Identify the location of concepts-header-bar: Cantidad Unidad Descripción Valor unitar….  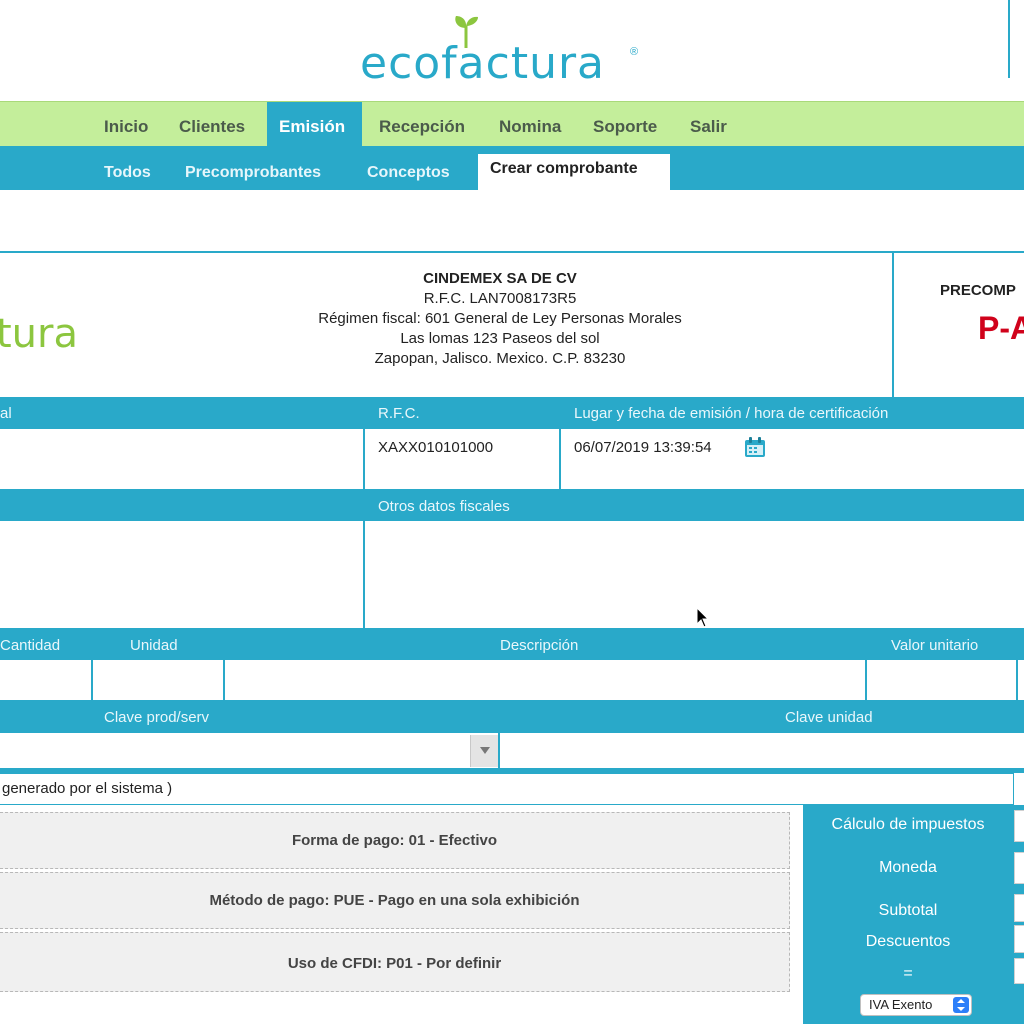
(512, 644).